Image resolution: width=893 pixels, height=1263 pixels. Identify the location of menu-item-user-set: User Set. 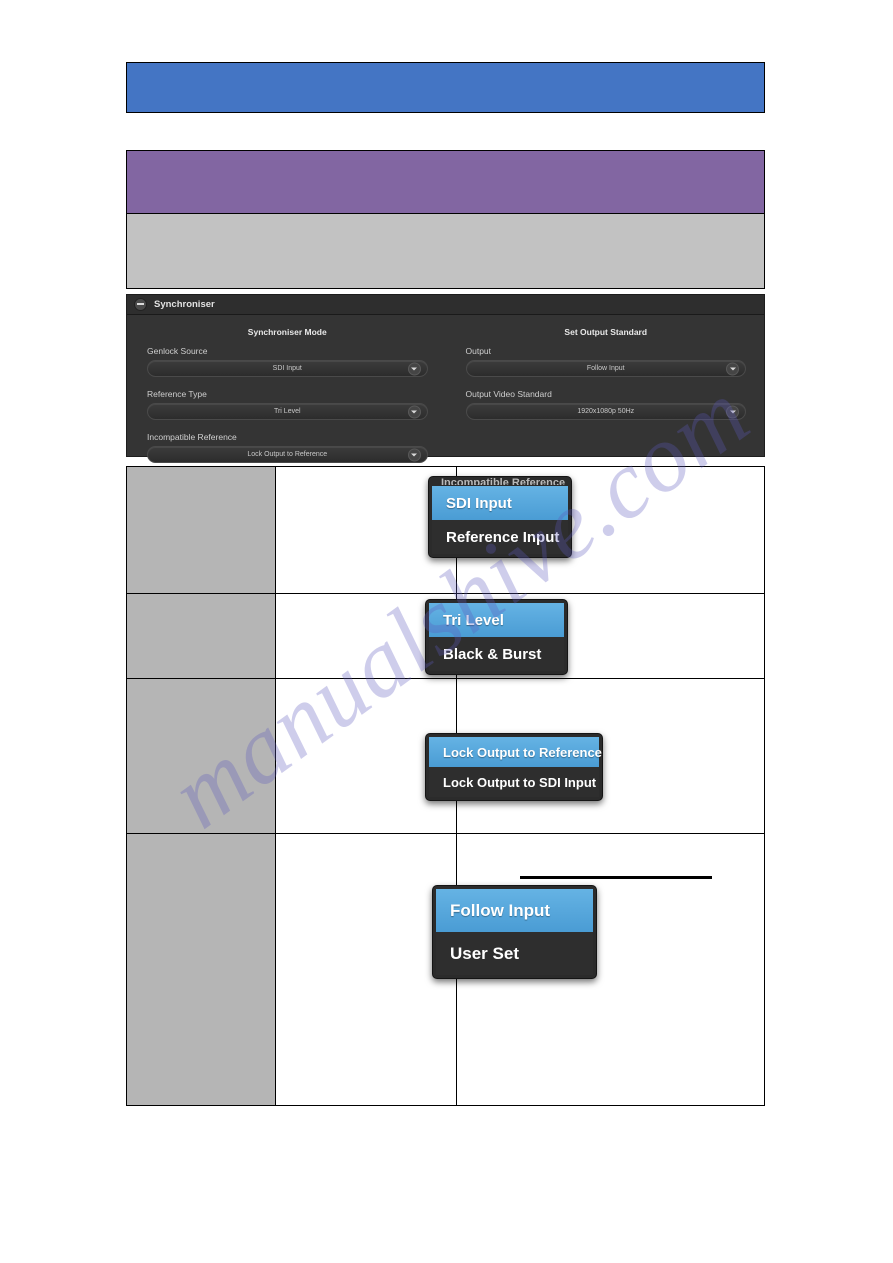
(514, 953).